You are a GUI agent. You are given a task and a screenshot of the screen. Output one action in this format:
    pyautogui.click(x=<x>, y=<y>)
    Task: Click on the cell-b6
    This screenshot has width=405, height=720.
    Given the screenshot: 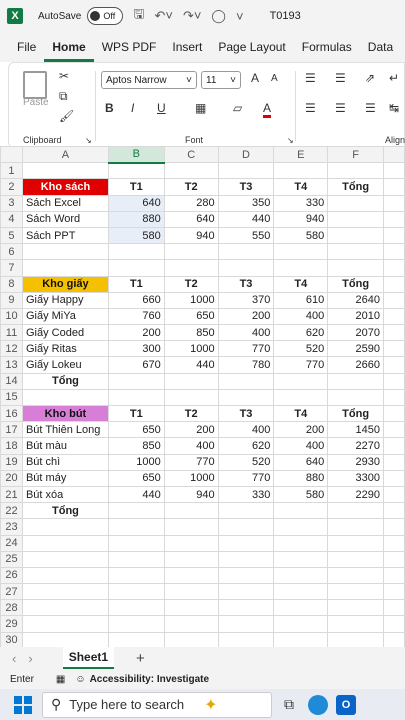 What is the action you would take?
    pyautogui.click(x=136, y=252)
    